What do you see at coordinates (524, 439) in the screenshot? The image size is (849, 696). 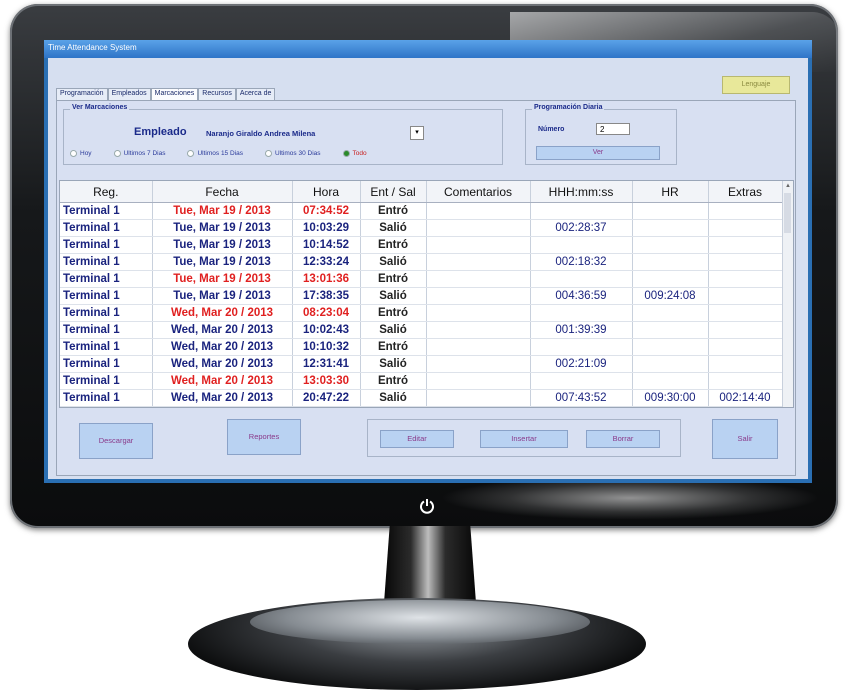 I see `insertar-button: Insertar` at bounding box center [524, 439].